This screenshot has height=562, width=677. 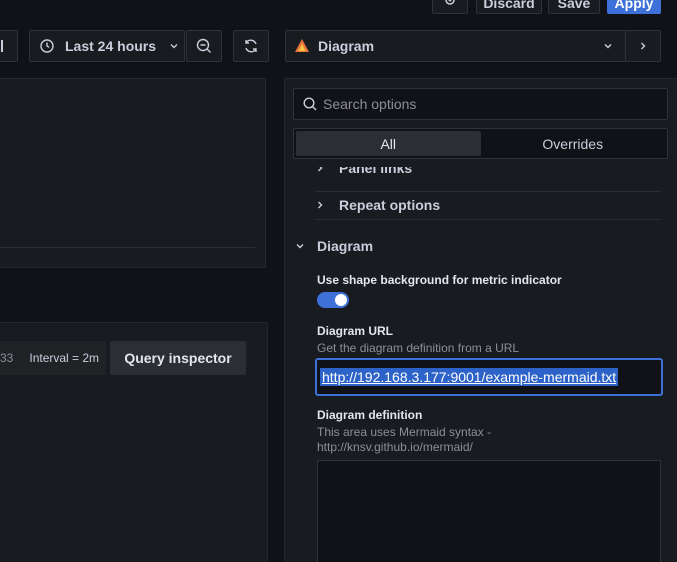 What do you see at coordinates (333, 300) in the screenshot?
I see `shape-bg-toggle` at bounding box center [333, 300].